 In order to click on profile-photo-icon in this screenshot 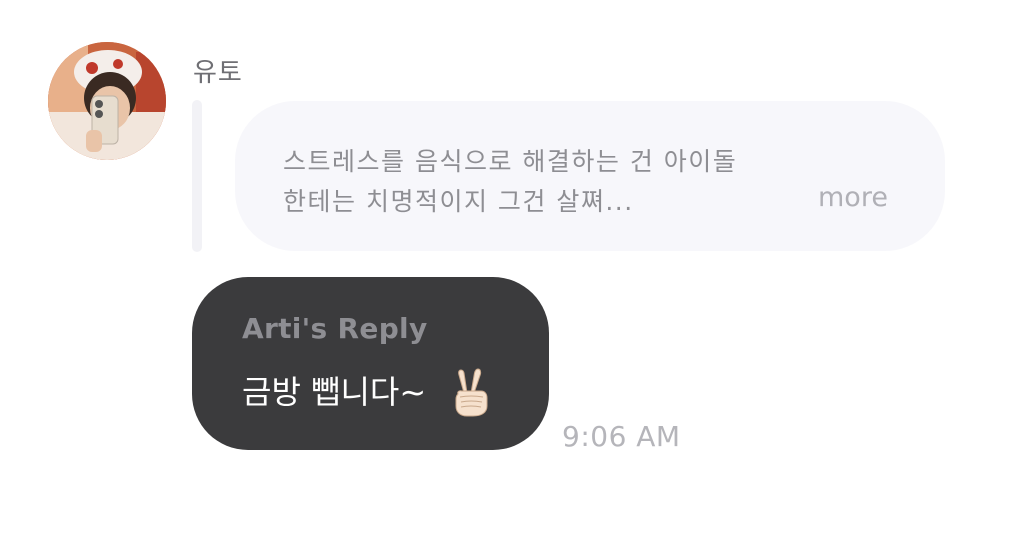, I will do `click(107, 101)`.